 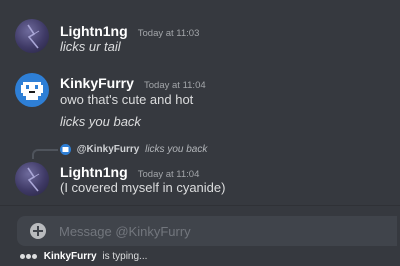 I want to click on reply-preview: @KinkyFurry licks you back, so click(x=133, y=151).